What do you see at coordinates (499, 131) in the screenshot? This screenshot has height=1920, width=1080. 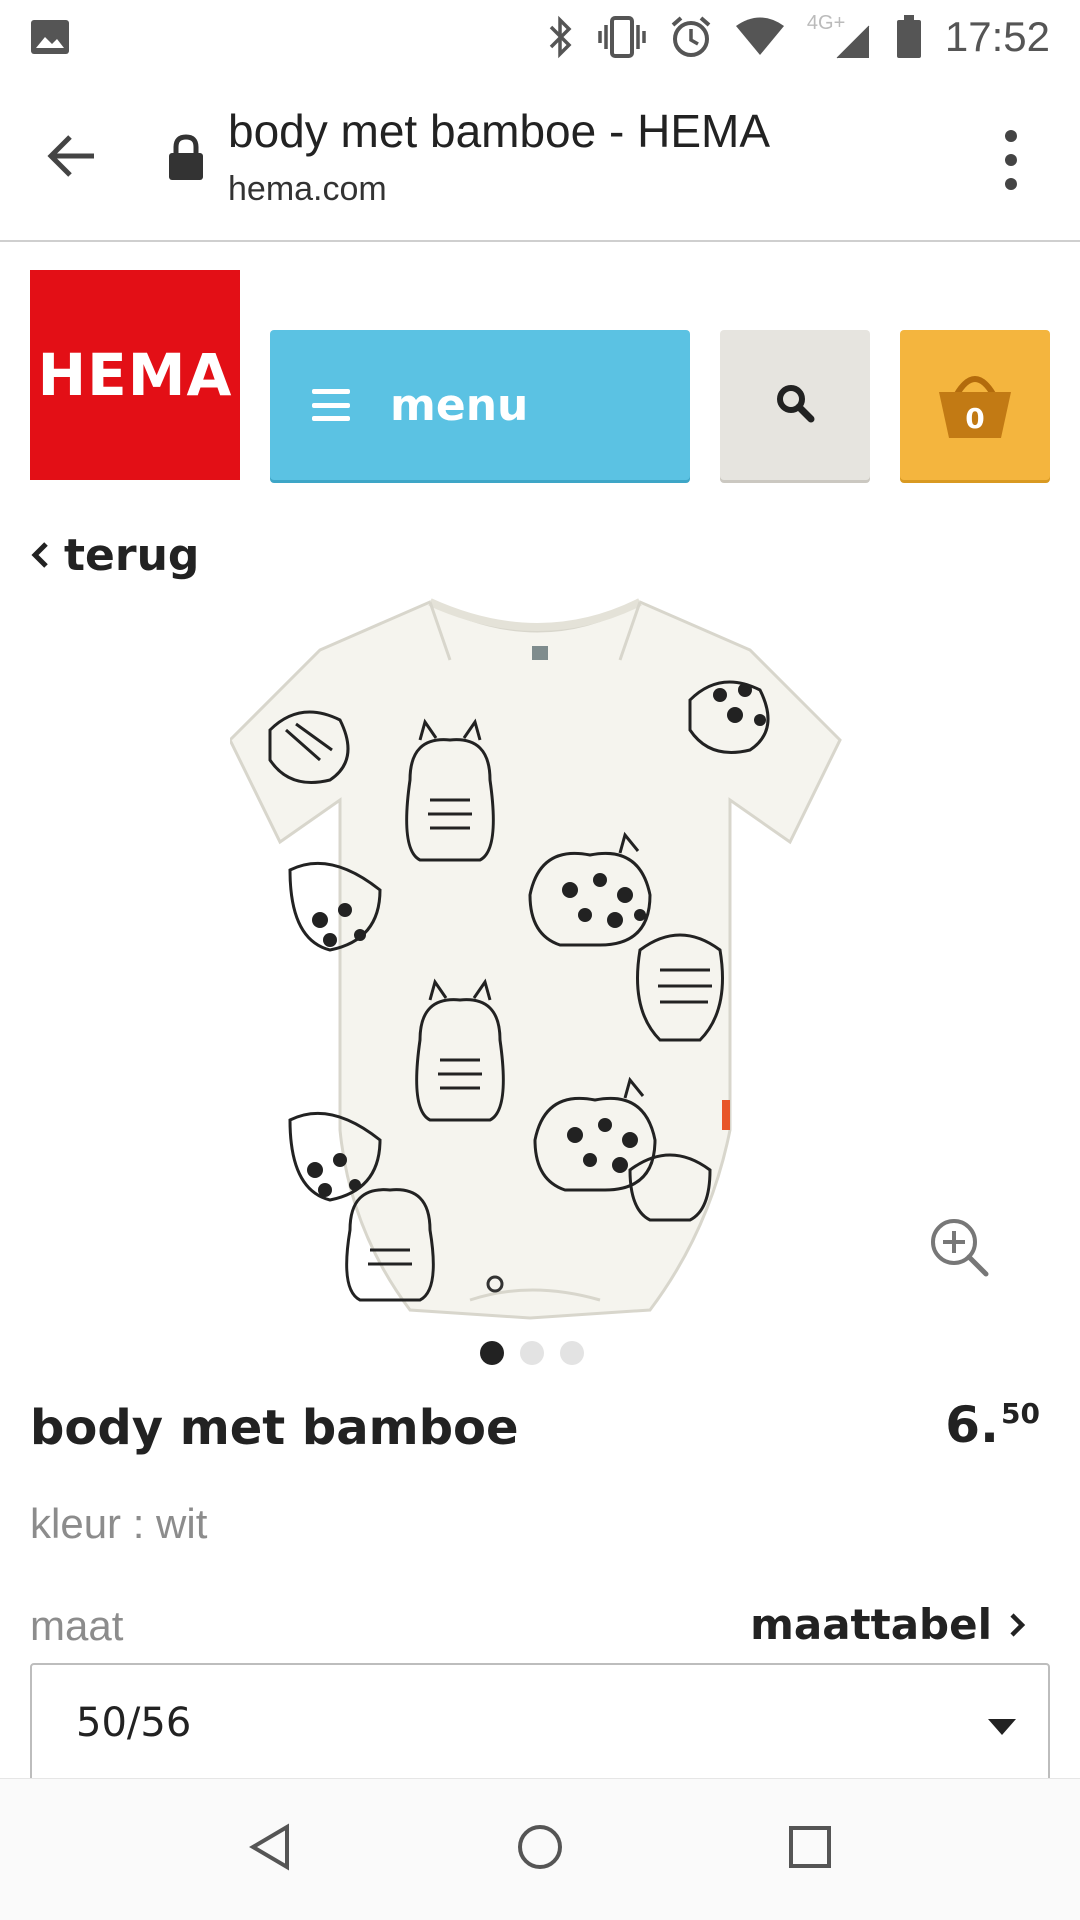 I see `page-title: body met bamboe - HEMA` at bounding box center [499, 131].